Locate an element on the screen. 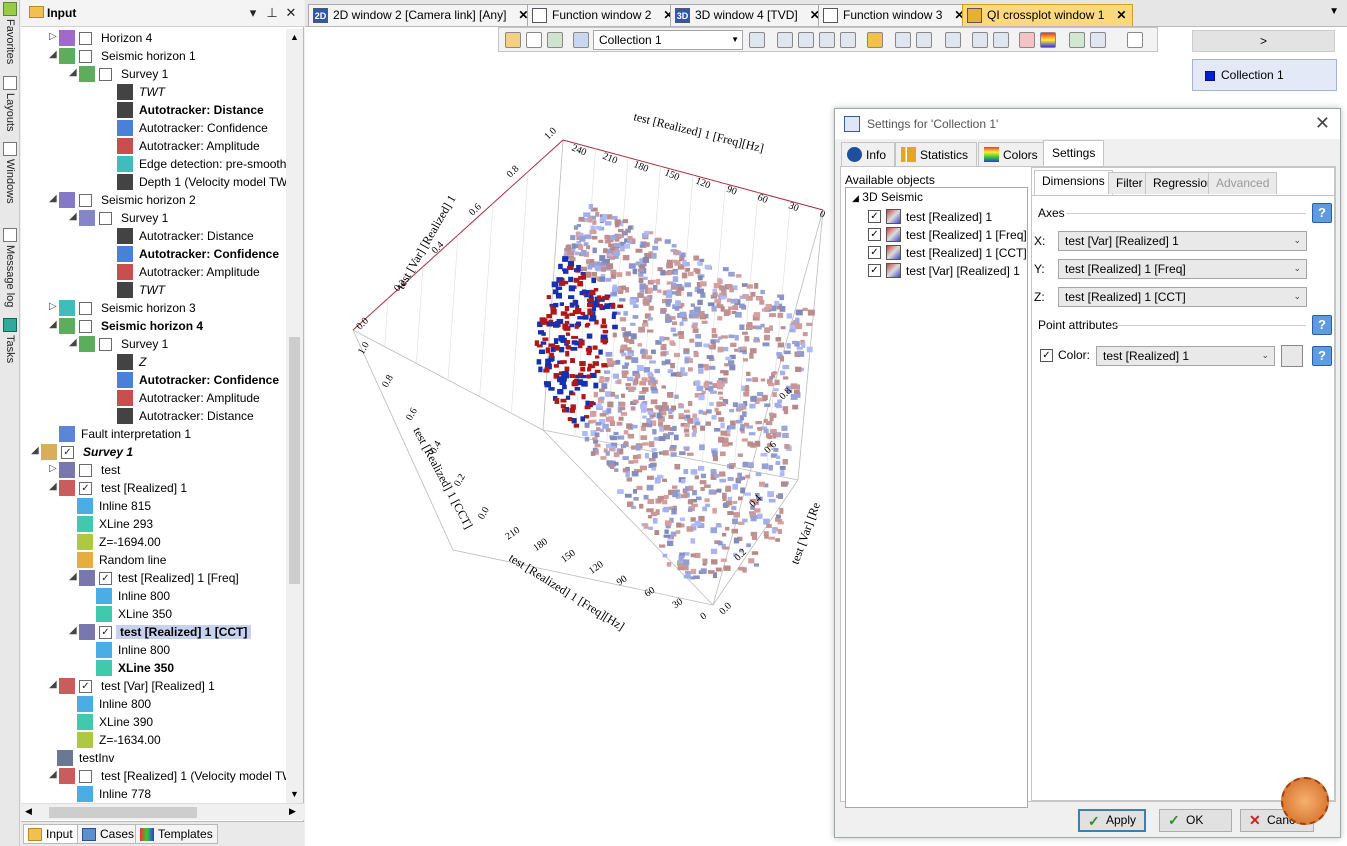 The image size is (1347, 846). color-attribute-select: test [Realized] 1 ⌄ is located at coordinates (1185, 356).